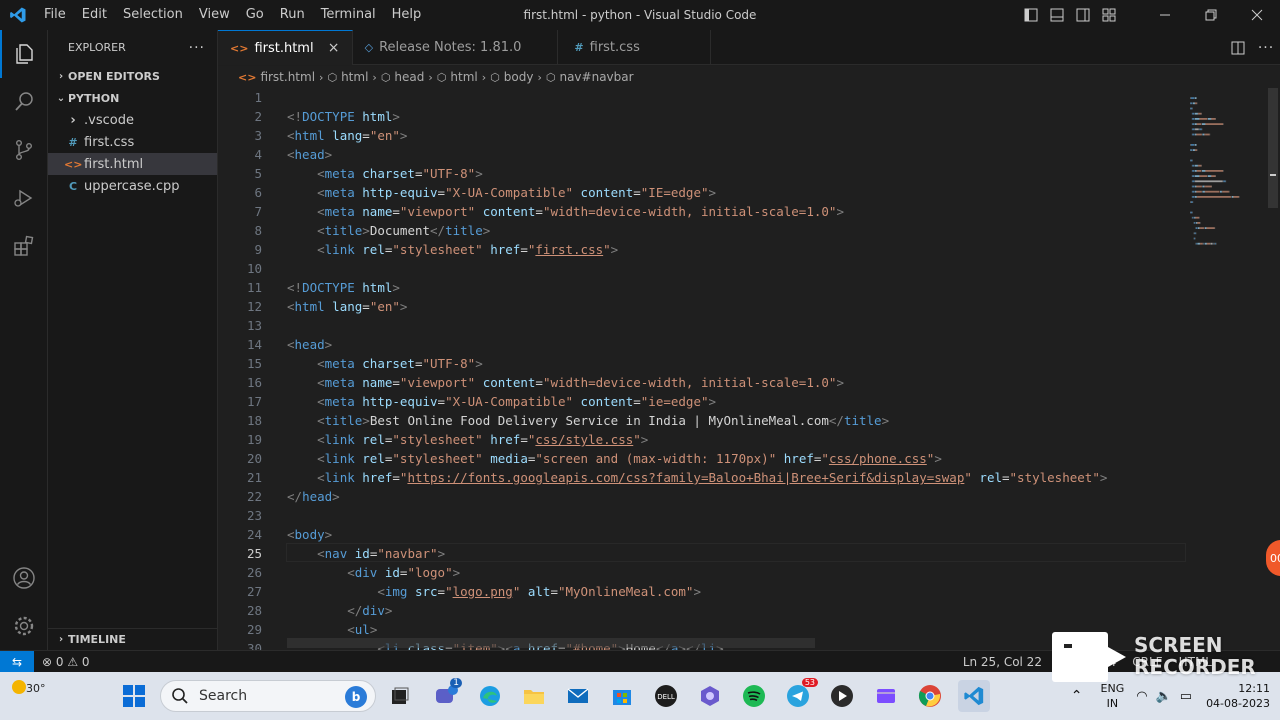  Describe the element at coordinates (634, 47) in the screenshot. I see `tab-first-css: # first.css` at that location.